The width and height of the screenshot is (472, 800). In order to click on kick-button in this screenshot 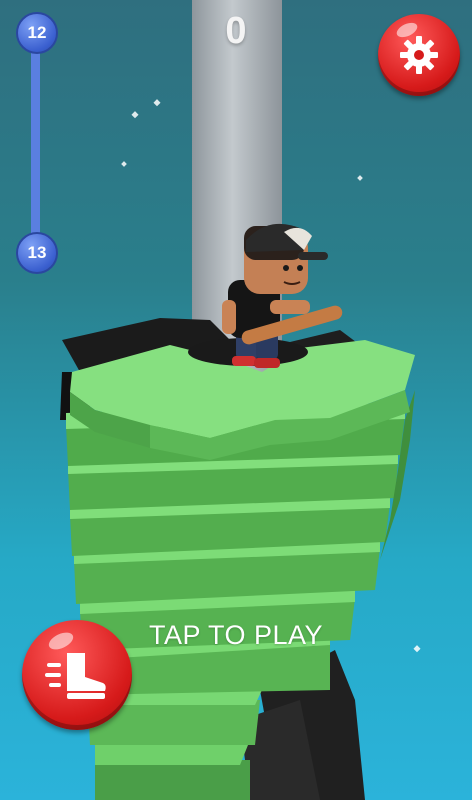, I will do `click(77, 675)`.